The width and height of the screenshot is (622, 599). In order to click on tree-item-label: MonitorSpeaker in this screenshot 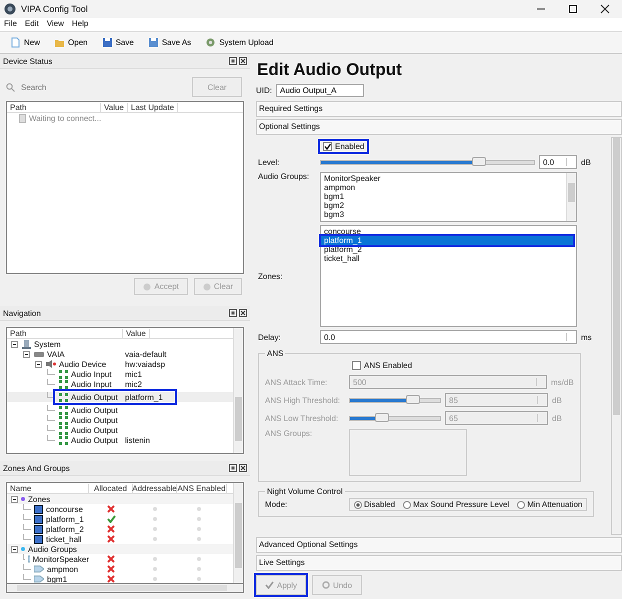, I will do `click(60, 559)`.